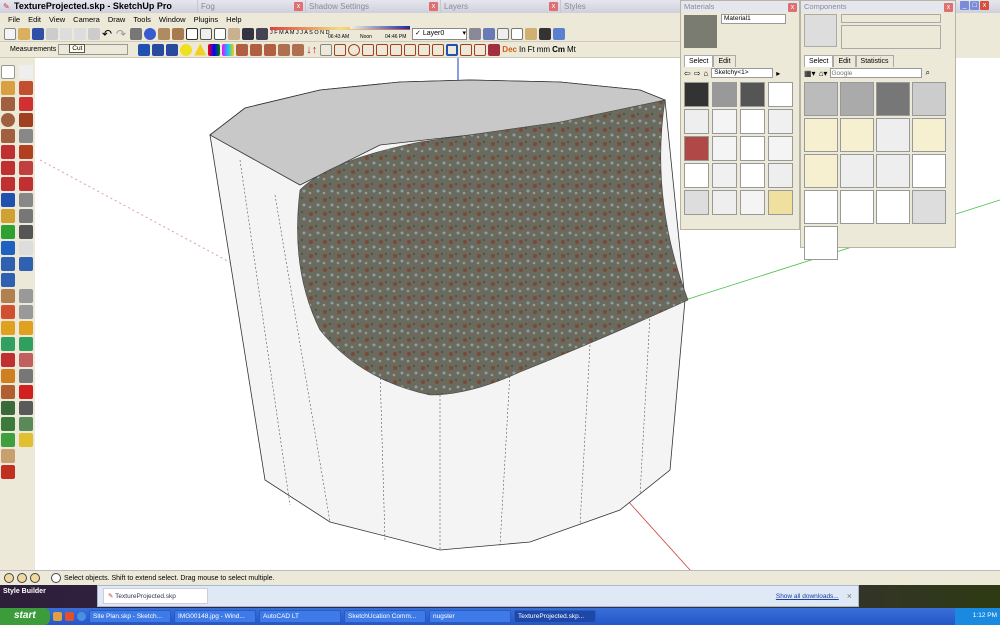 The image size is (1000, 625). What do you see at coordinates (35, 578) in the screenshot?
I see `user-icon` at bounding box center [35, 578].